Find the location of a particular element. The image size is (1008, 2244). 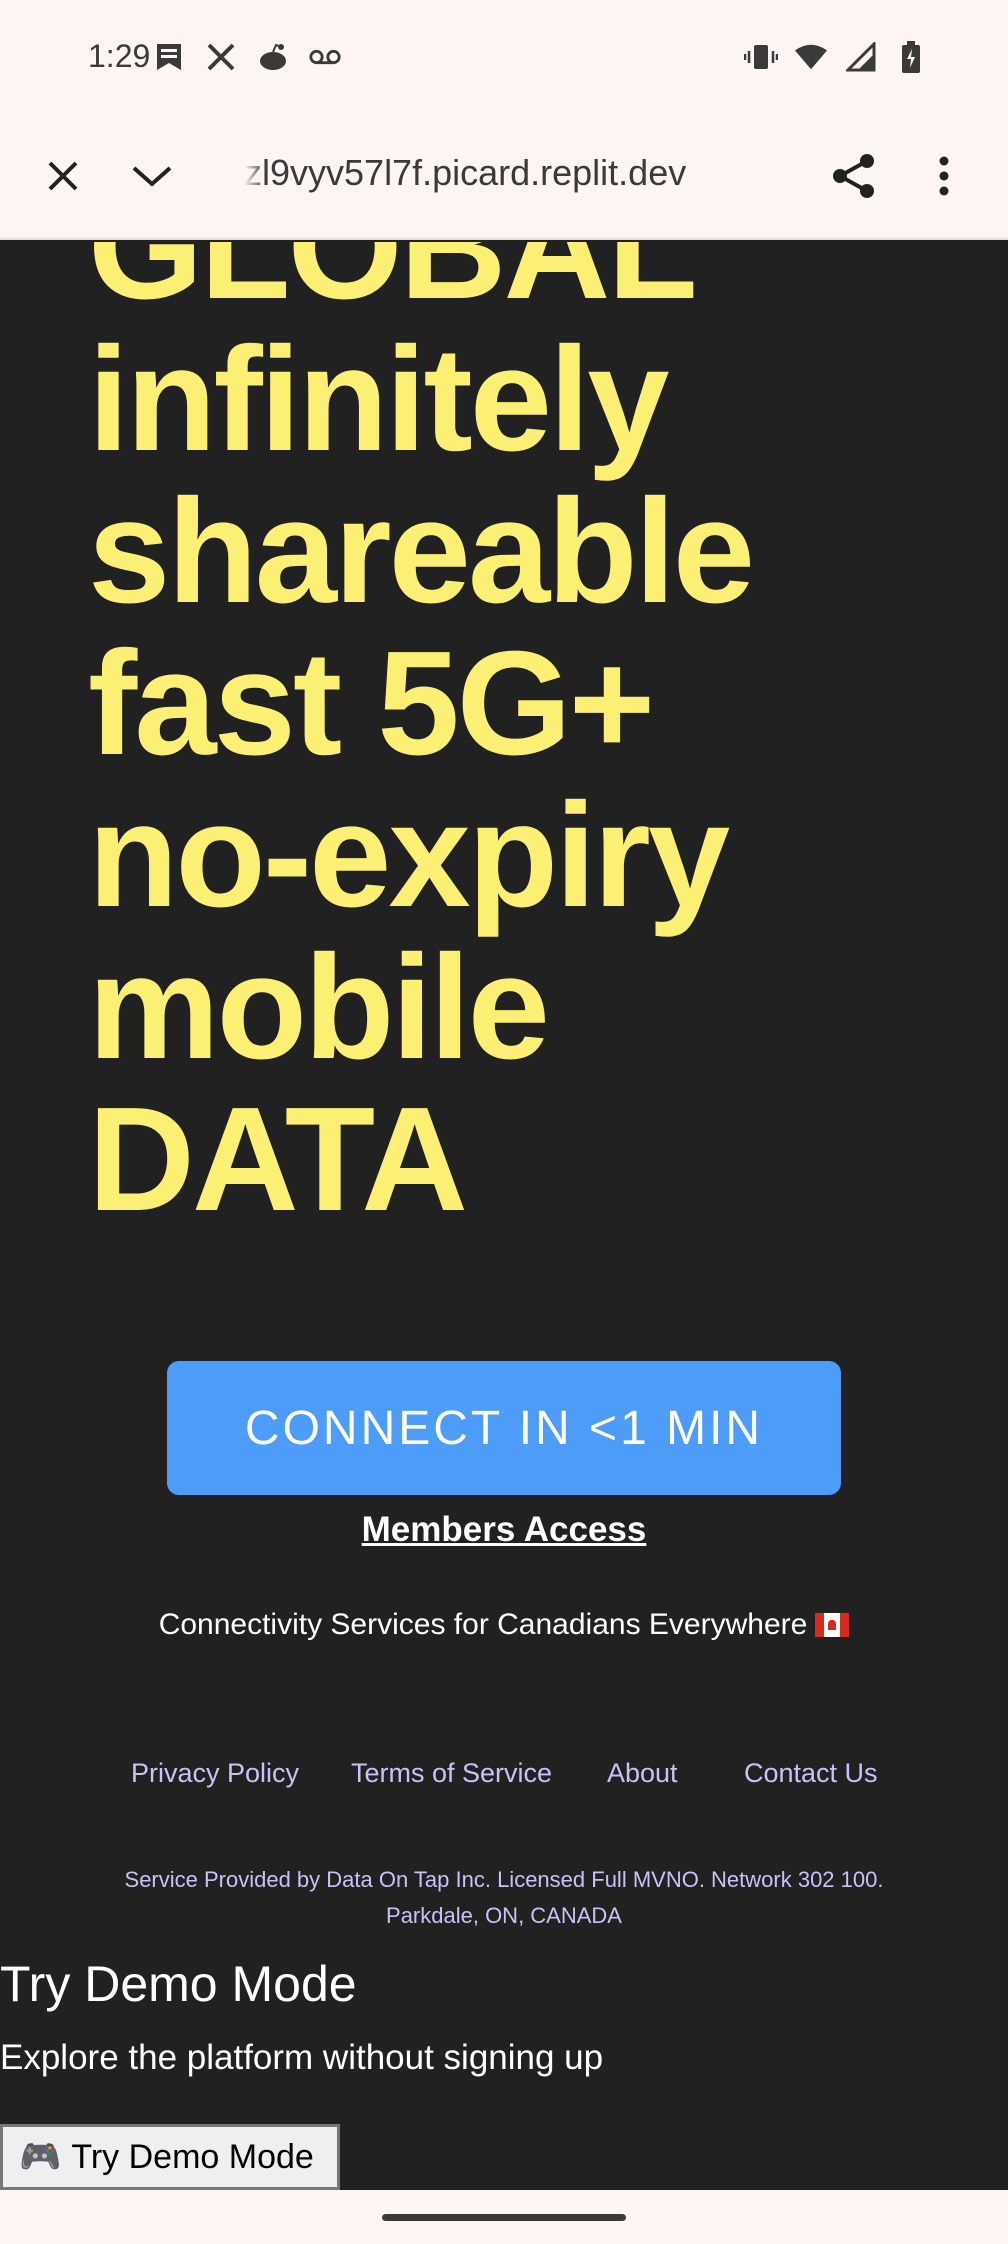

demo-subtitle: Explore the platform without signing up is located at coordinates (302, 2057).